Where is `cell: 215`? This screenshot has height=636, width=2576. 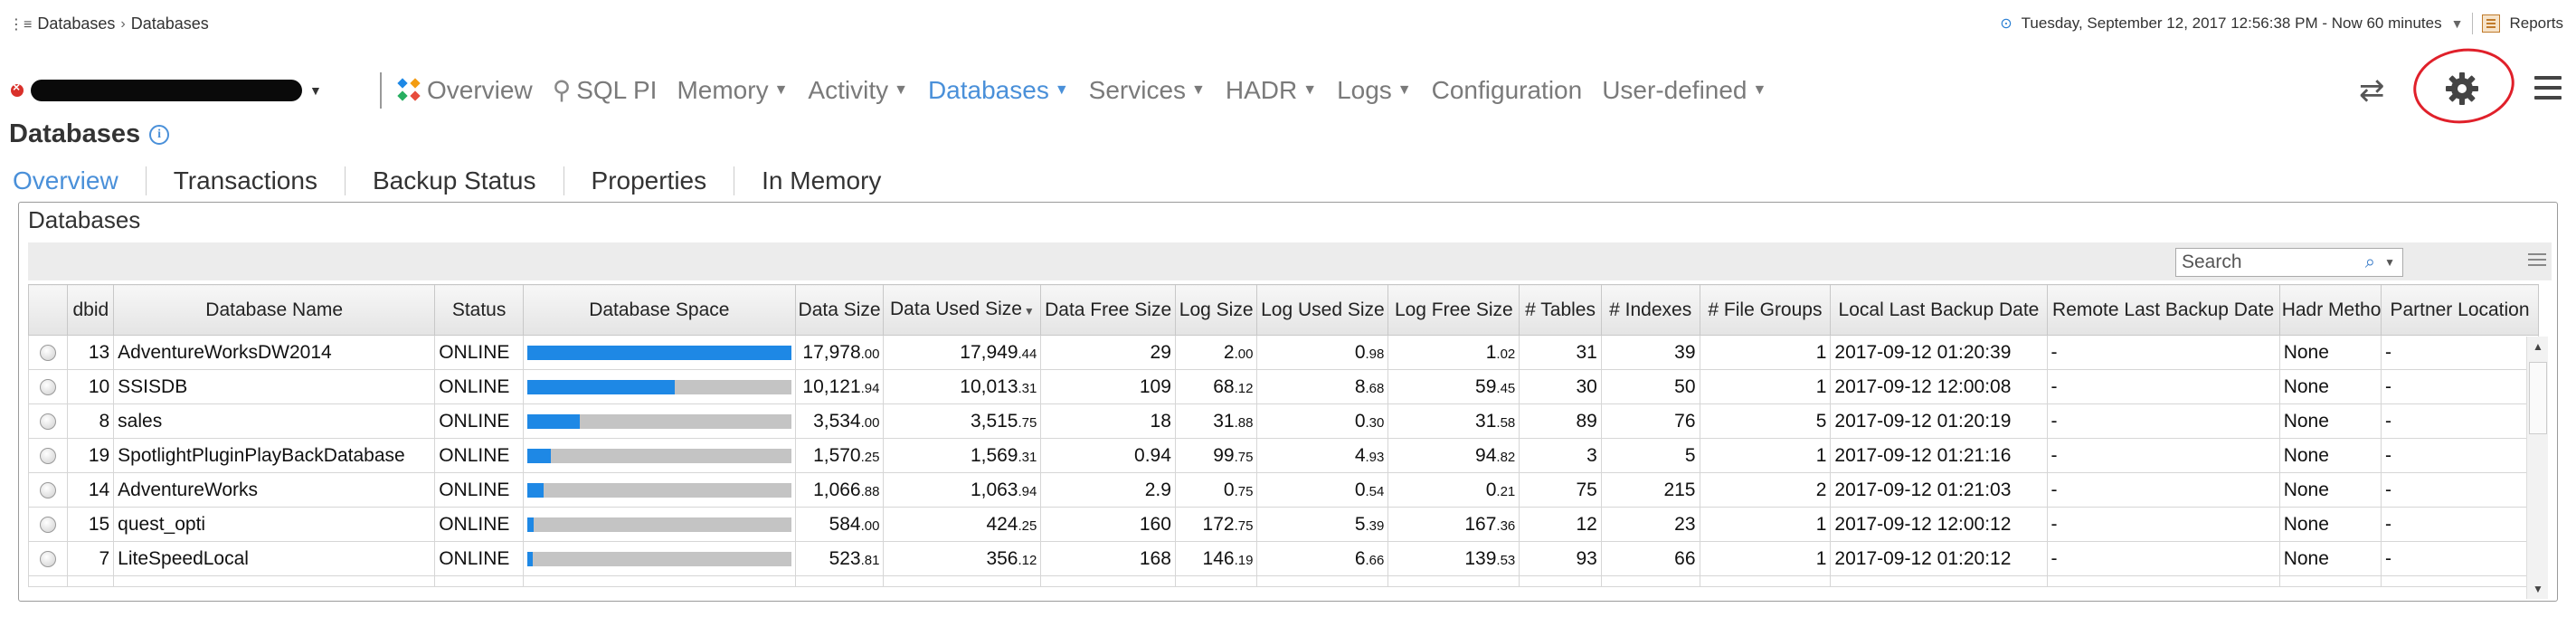
cell: 215 is located at coordinates (1650, 490).